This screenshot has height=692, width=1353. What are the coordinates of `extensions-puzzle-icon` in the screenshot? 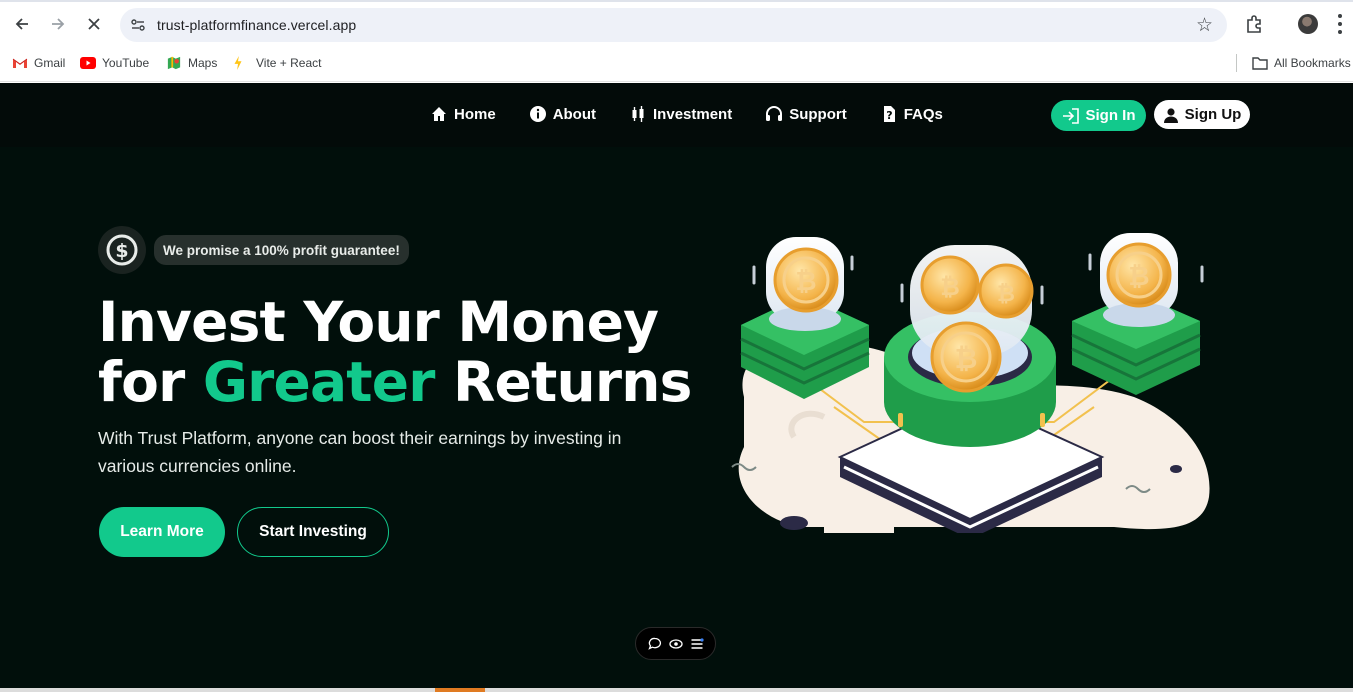 It's located at (1254, 24).